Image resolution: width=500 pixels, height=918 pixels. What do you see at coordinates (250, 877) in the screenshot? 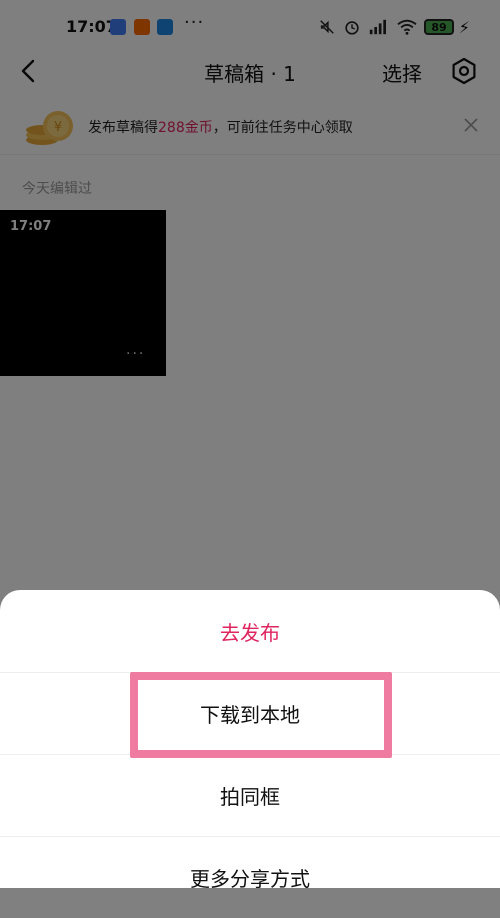
I see `more-share-option: 更多分享方式` at bounding box center [250, 877].